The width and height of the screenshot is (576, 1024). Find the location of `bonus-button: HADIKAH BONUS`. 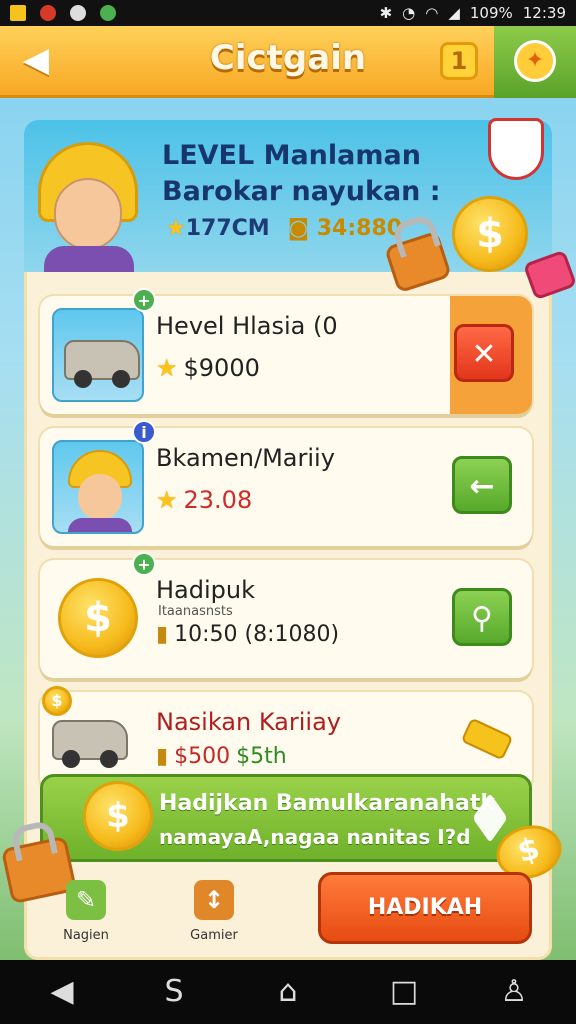

bonus-button: HADIKAH BONUS is located at coordinates (425, 929).